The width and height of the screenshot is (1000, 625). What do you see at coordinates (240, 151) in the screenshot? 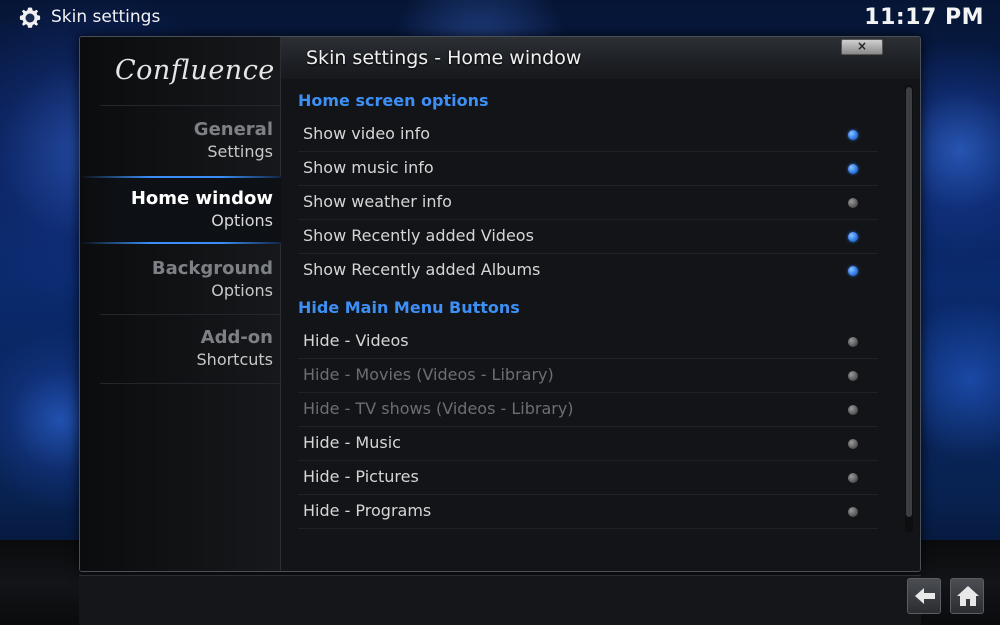
I see `sidebar-item-subtitle: Settings` at bounding box center [240, 151].